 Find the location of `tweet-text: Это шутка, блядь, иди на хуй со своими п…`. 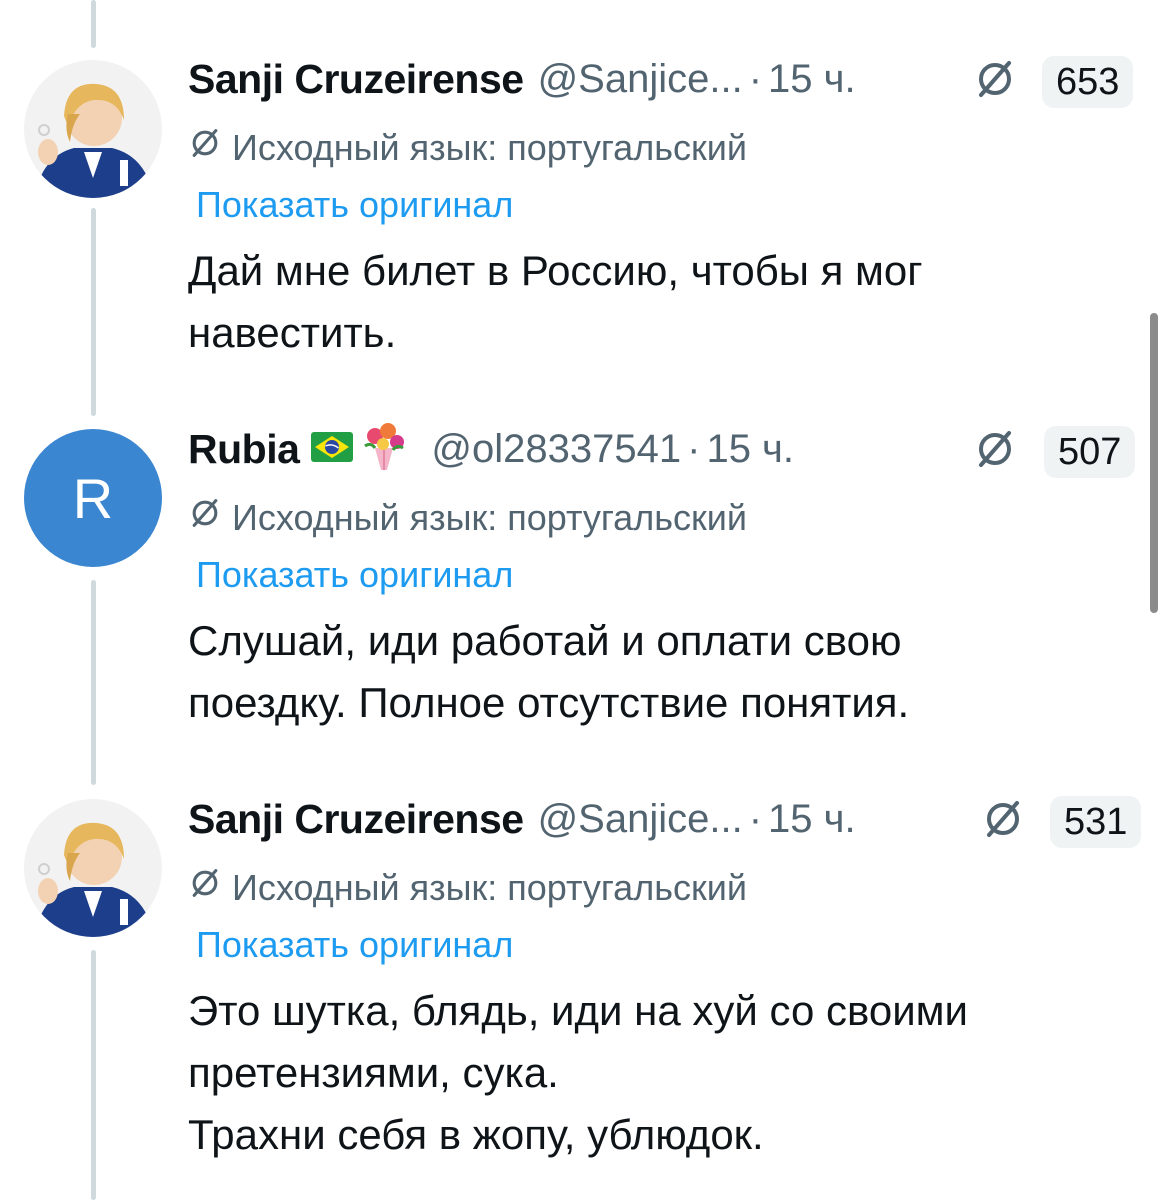

tweet-text: Это шутка, блядь, иди на хуй со своими п… is located at coordinates (658, 1073).